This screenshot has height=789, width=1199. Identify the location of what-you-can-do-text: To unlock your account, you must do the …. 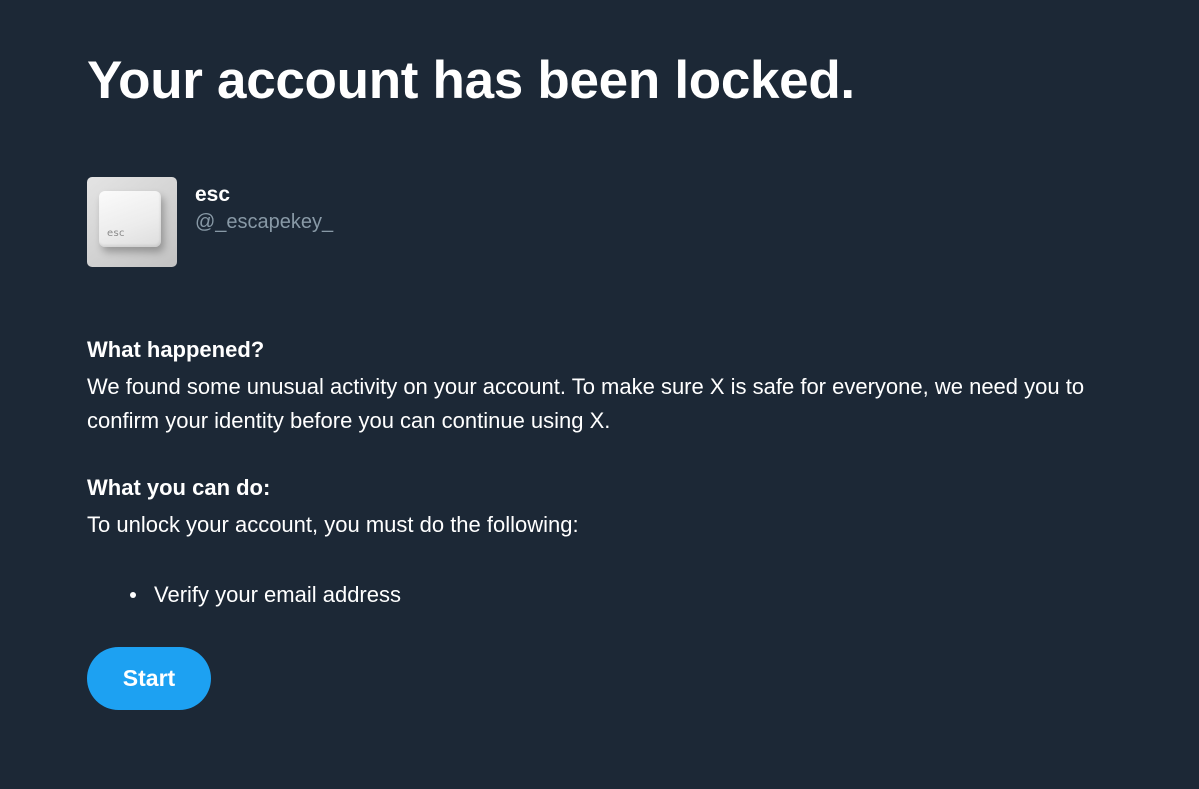
(333, 524).